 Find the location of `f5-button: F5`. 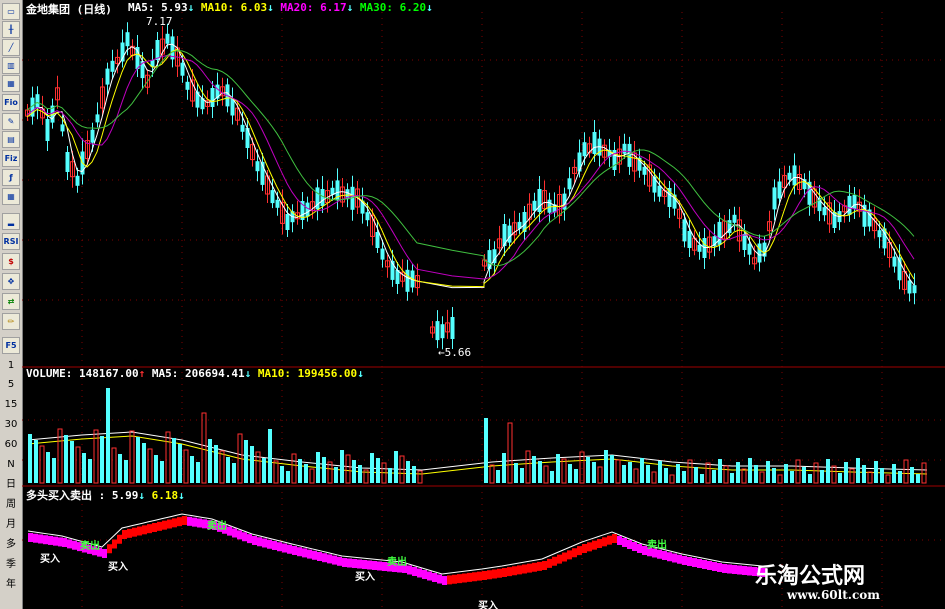

f5-button: F5 is located at coordinates (11, 345).